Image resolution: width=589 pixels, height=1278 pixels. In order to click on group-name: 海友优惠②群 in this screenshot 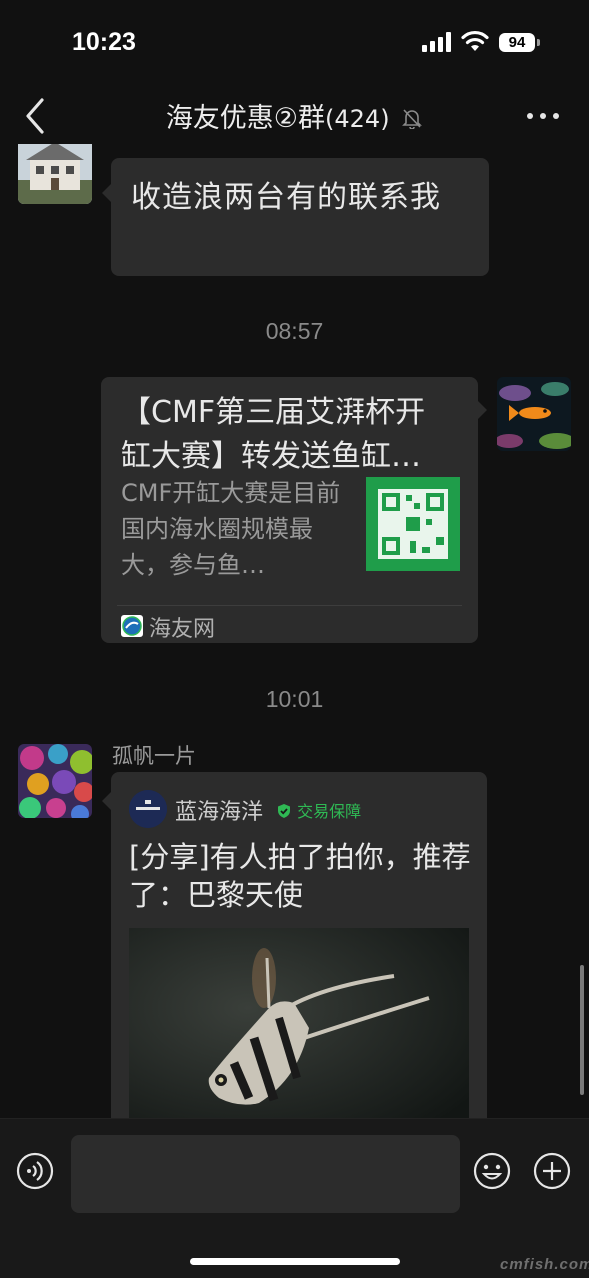, I will do `click(245, 118)`.